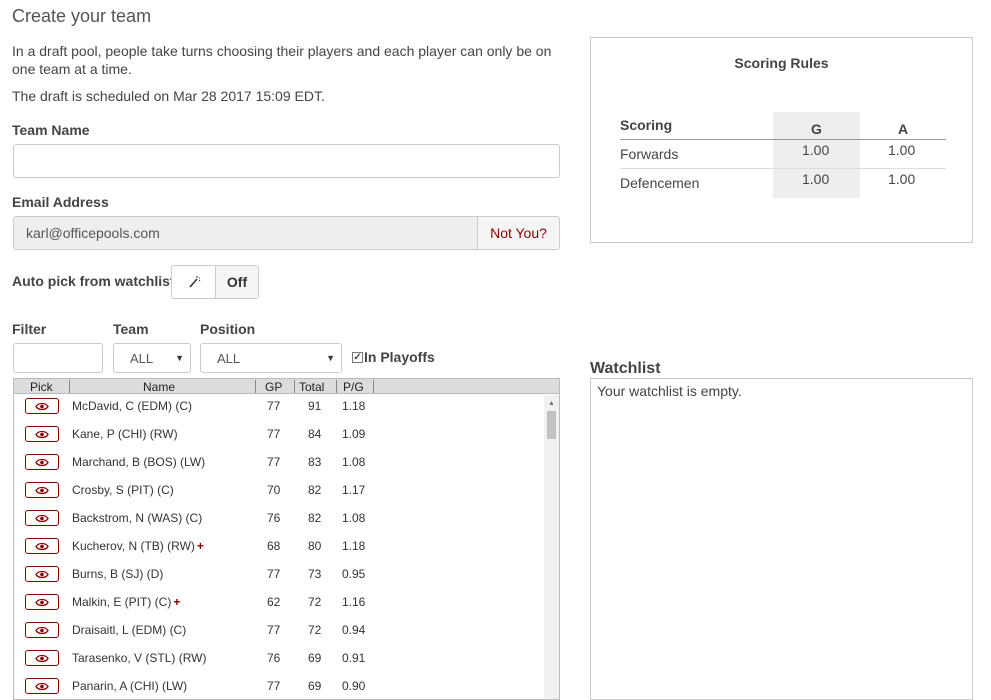 This screenshot has width=991, height=700. Describe the element at coordinates (354, 434) in the screenshot. I see `player-pg: 1.09` at that location.